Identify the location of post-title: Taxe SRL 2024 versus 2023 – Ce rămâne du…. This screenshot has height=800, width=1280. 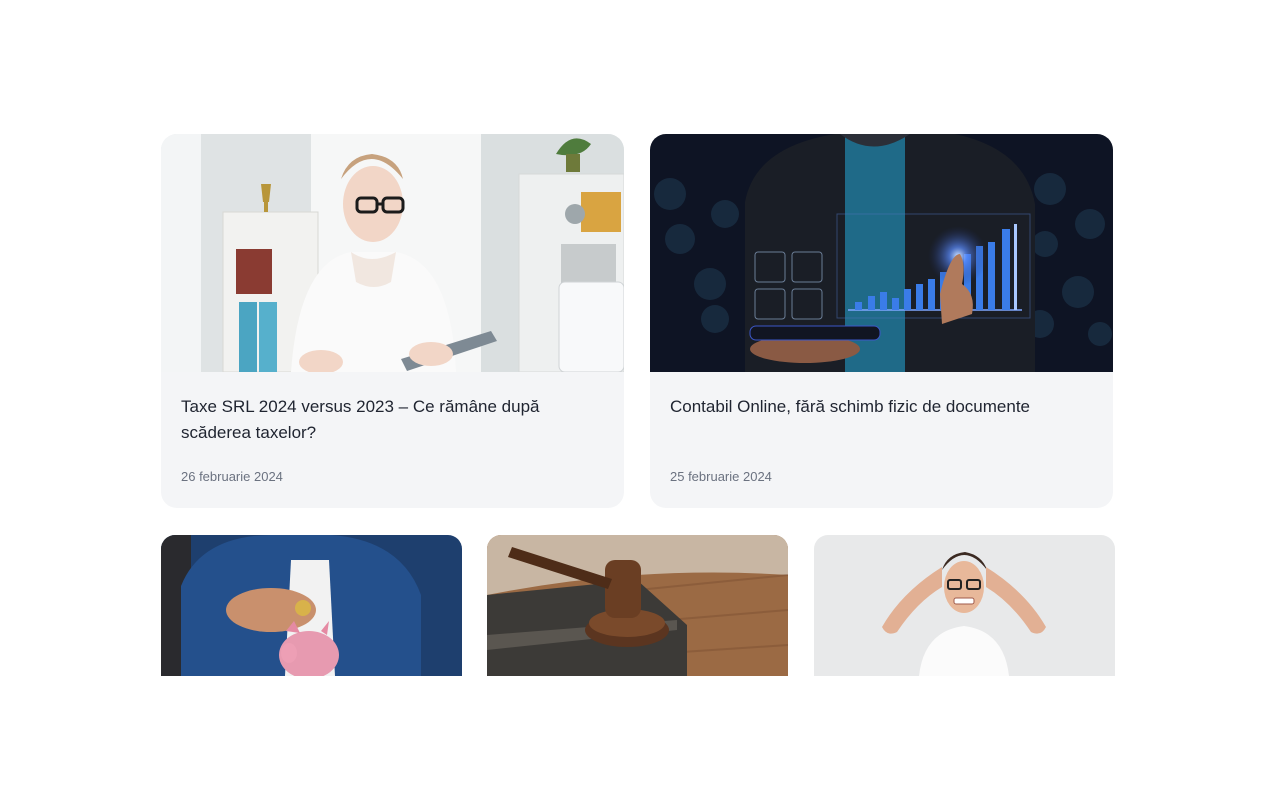
(392, 420).